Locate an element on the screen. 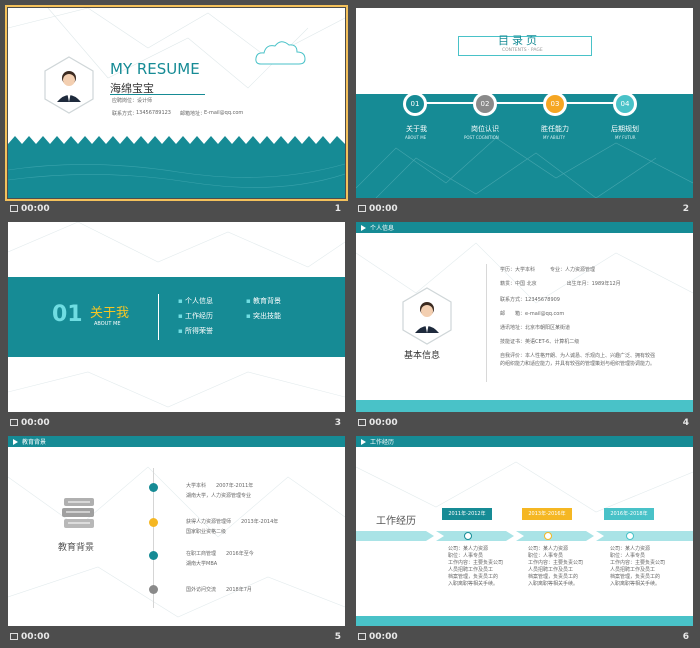  period-badge-2: 2013年-2016年 is located at coordinates (547, 514).